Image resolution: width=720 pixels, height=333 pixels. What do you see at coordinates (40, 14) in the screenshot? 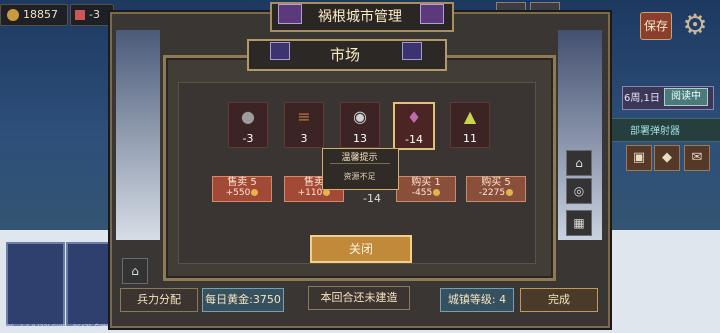
I see `gold-value: 18857` at bounding box center [40, 14].